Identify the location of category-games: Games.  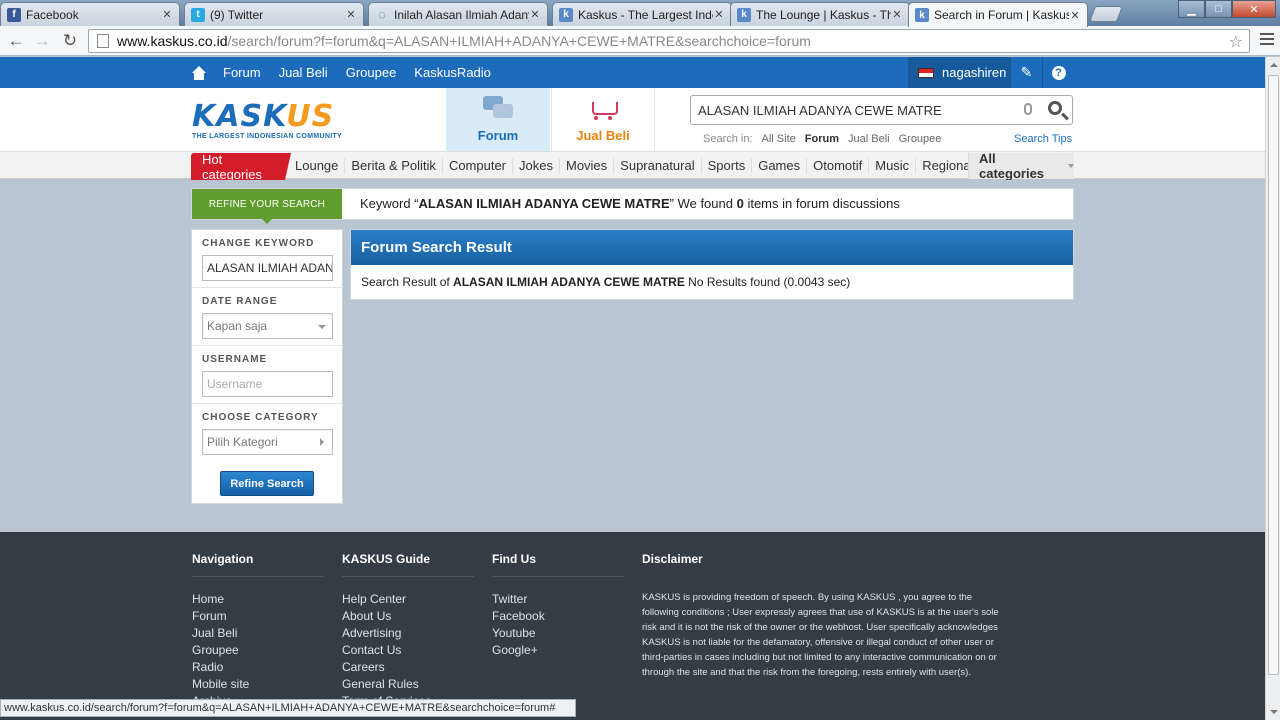
(780, 166).